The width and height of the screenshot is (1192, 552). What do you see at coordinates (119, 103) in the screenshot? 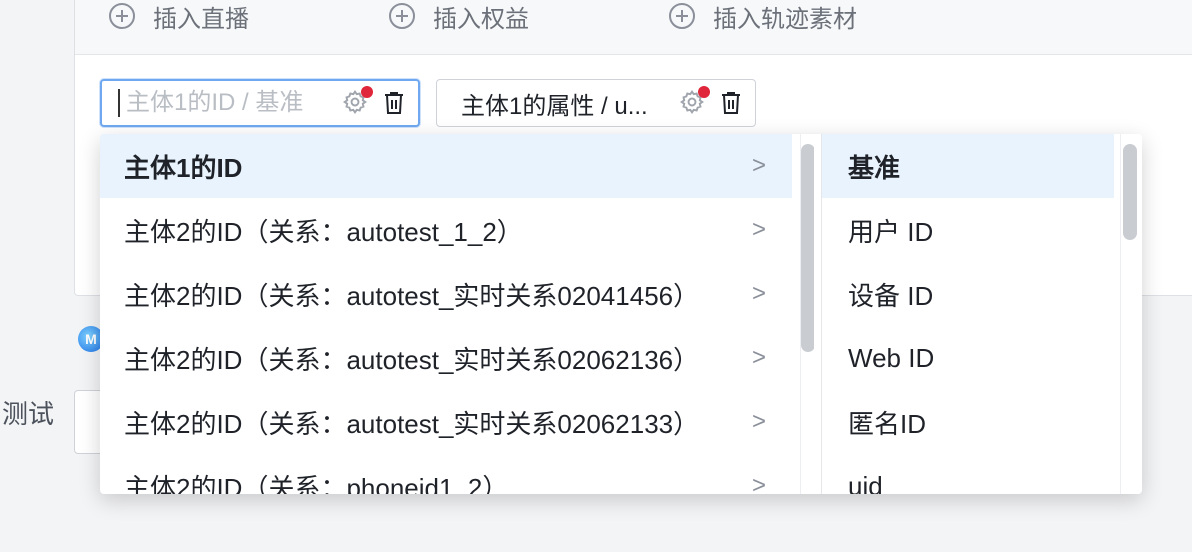
I see `text-caret` at bounding box center [119, 103].